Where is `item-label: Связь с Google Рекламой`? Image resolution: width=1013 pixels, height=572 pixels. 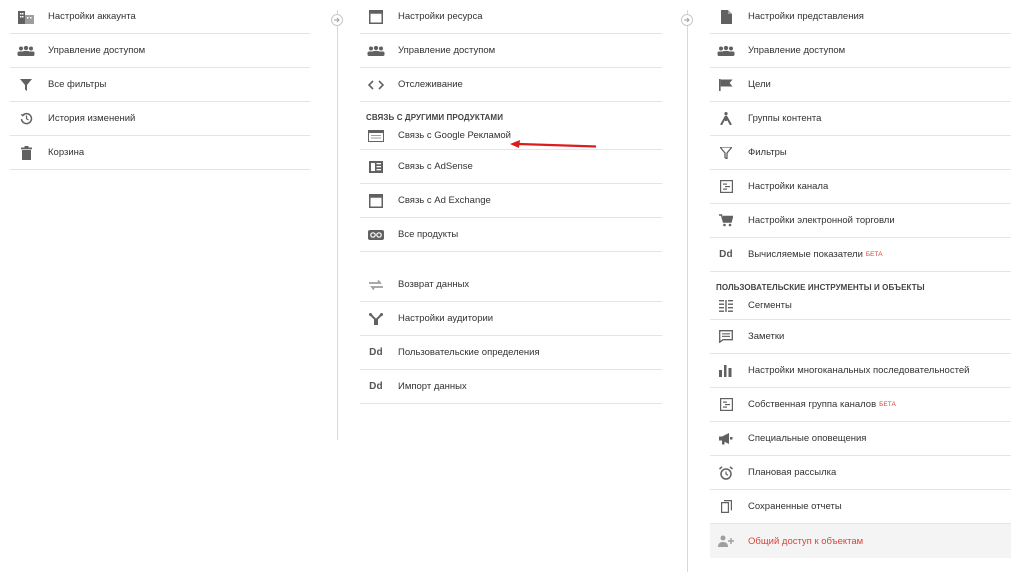 item-label: Связь с Google Рекламой is located at coordinates (454, 135).